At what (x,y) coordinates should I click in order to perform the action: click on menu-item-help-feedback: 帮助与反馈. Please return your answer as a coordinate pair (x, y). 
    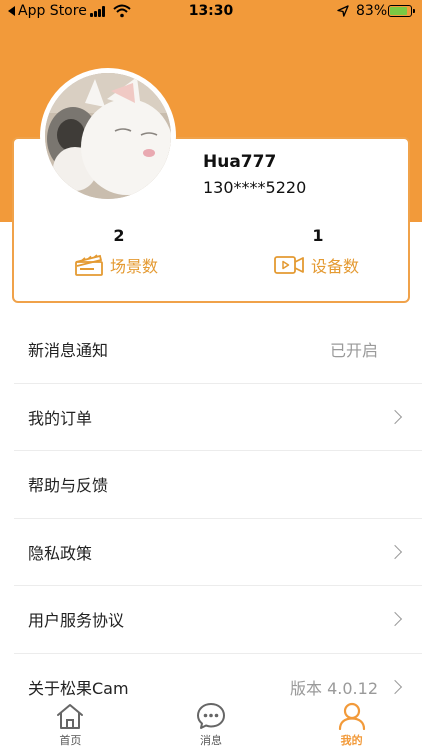
    Looking at the image, I should click on (218, 485).